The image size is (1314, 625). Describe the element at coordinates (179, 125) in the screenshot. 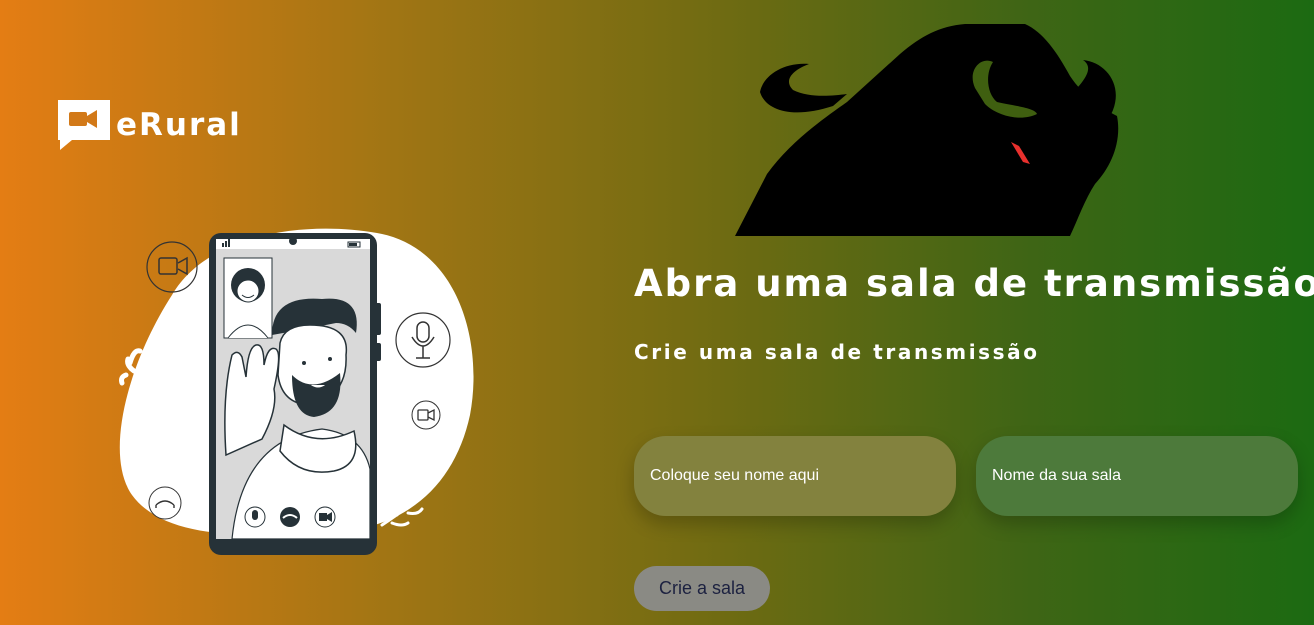

I see `brand-name: eRural` at that location.